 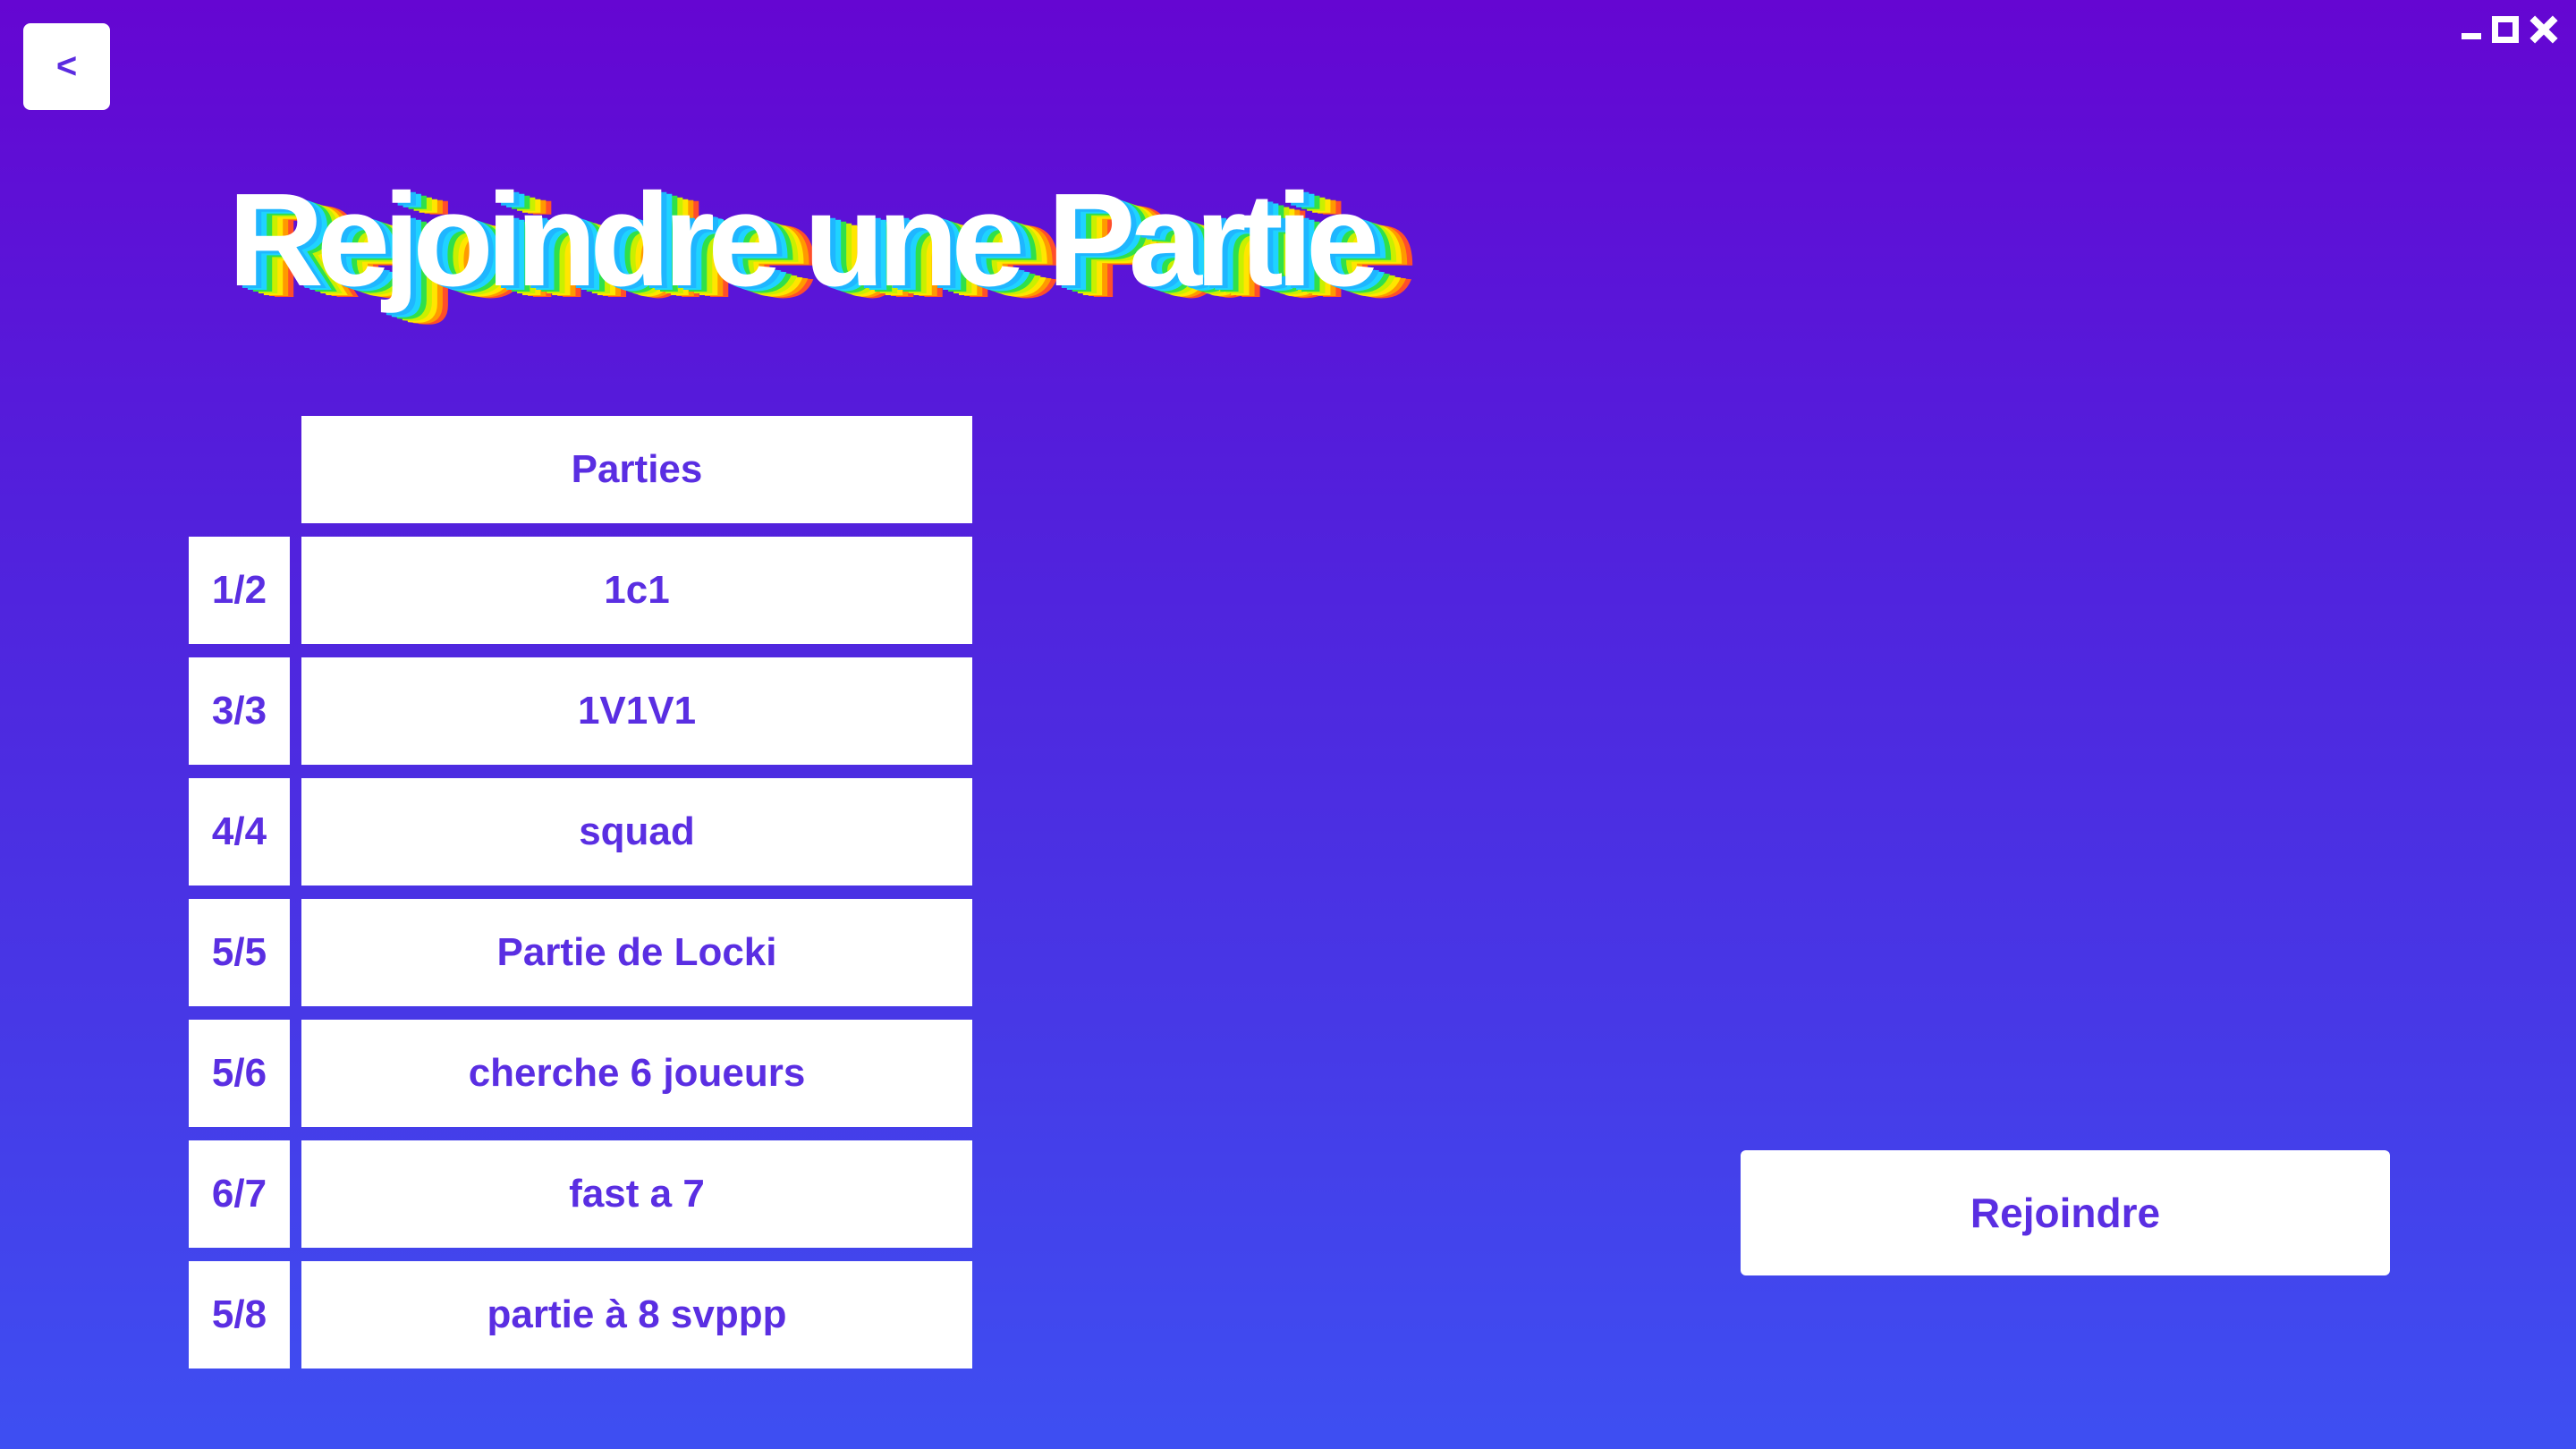 What do you see at coordinates (636, 952) in the screenshot?
I see `game-name: Partie de Locki` at bounding box center [636, 952].